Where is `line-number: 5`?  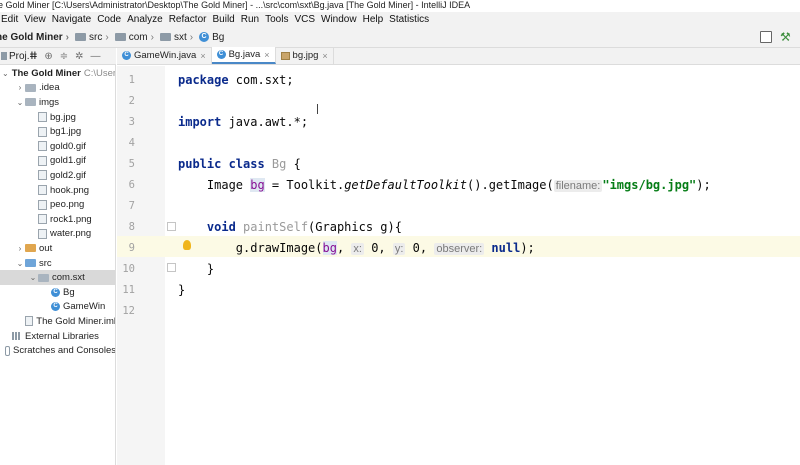
line-number: 5 is located at coordinates (131, 164).